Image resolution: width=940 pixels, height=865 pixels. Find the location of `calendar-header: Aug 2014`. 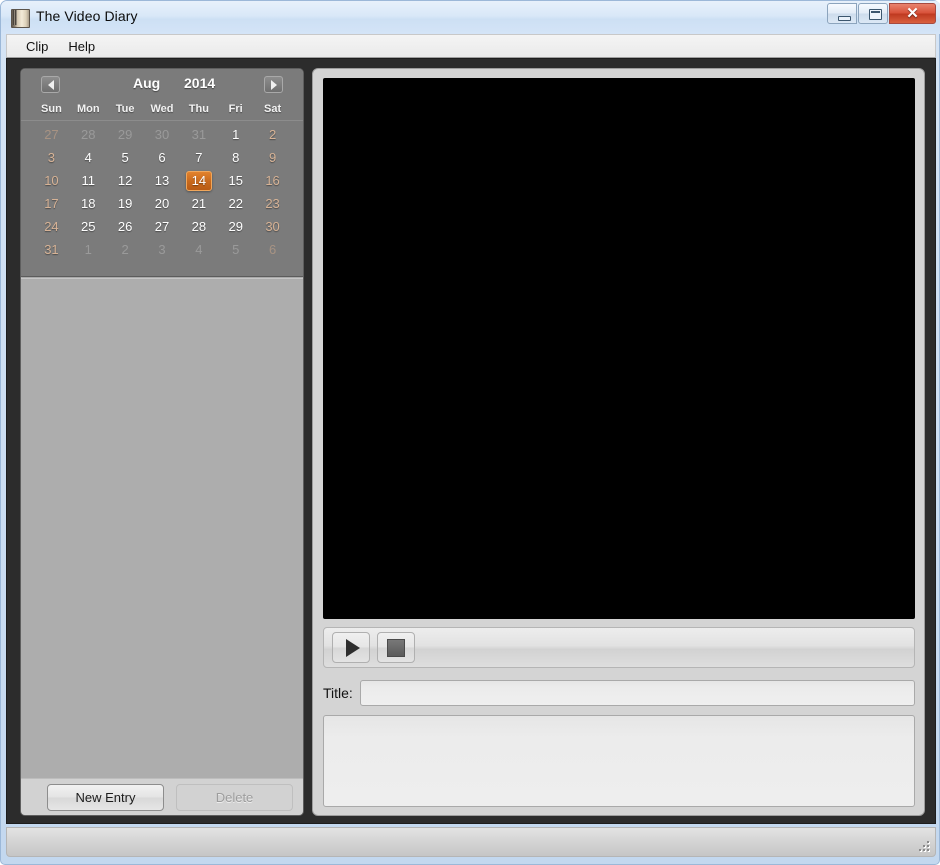

calendar-header: Aug 2014 is located at coordinates (162, 86).